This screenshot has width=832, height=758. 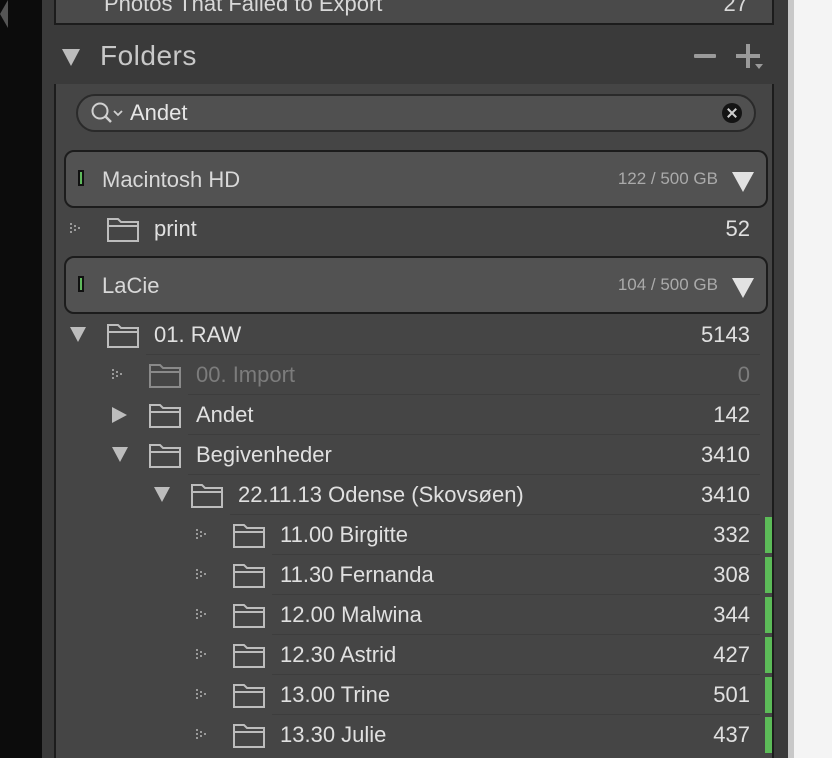 What do you see at coordinates (414, 12) in the screenshot?
I see `failed-export-collection-row: Photos That Failed to Export 27` at bounding box center [414, 12].